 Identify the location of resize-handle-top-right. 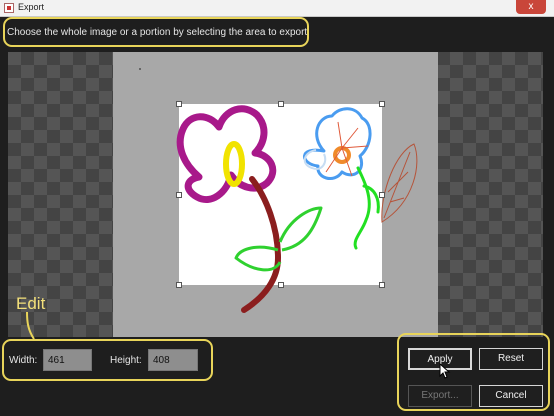
(382, 104).